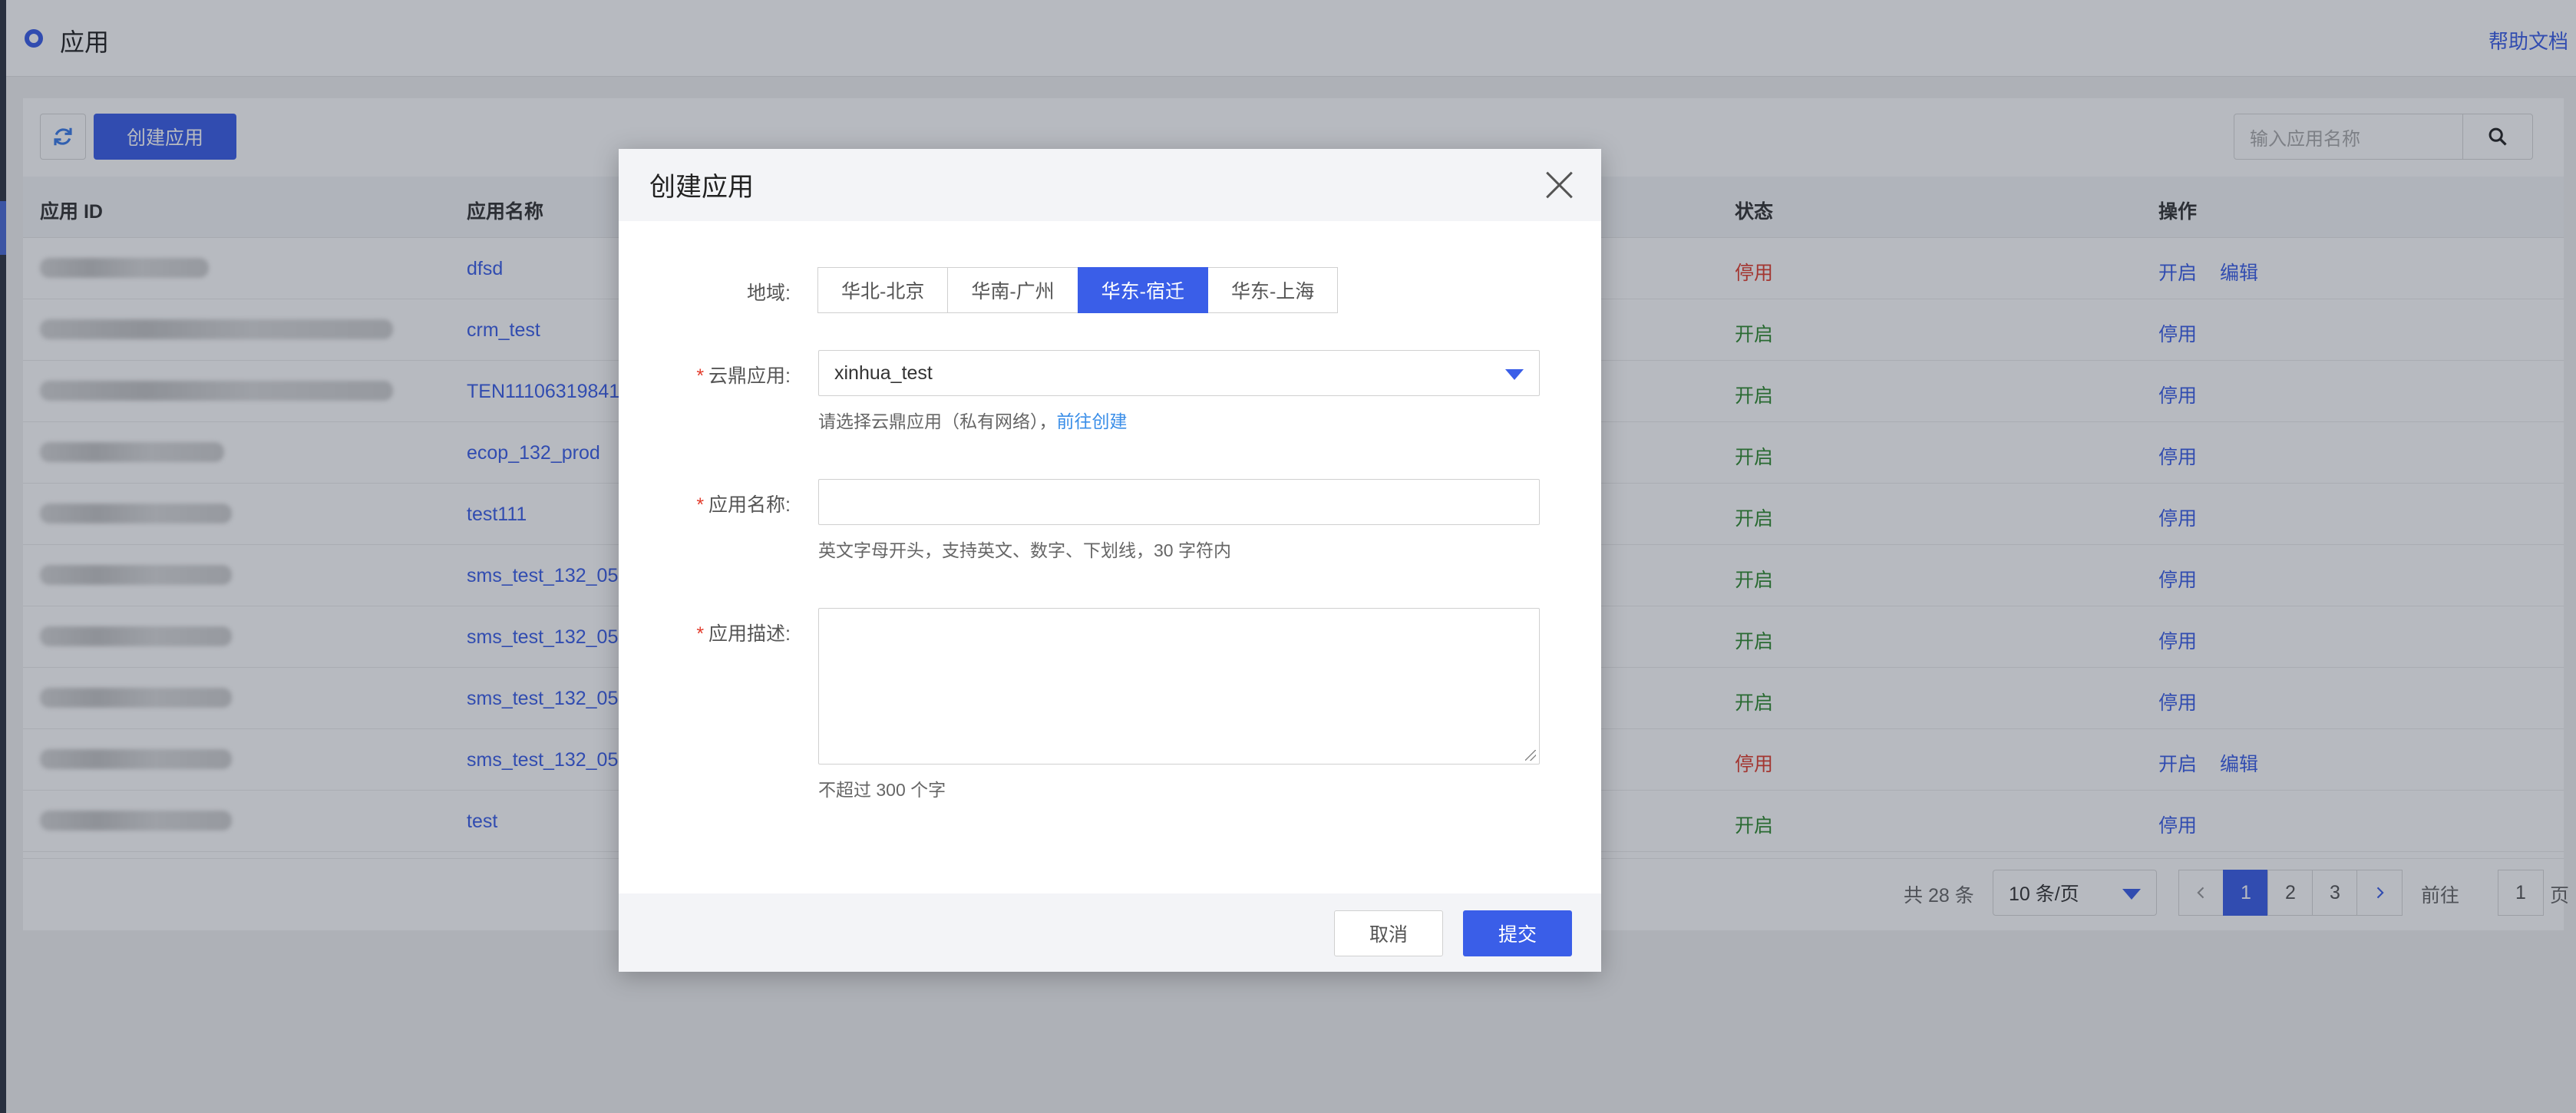  What do you see at coordinates (1179, 687) in the screenshot?
I see `app-desc-textarea` at bounding box center [1179, 687].